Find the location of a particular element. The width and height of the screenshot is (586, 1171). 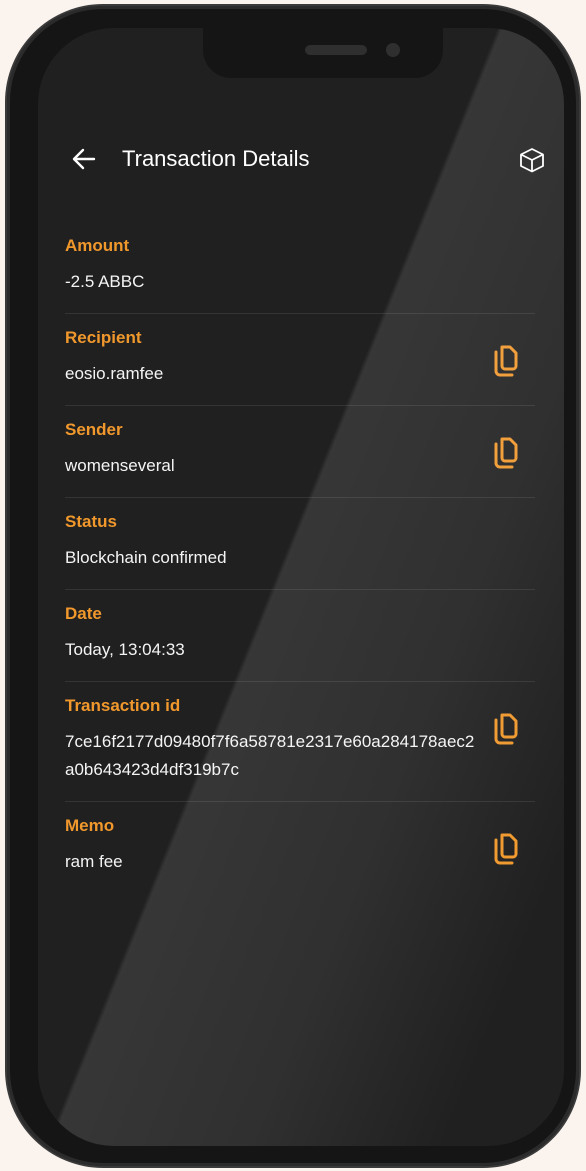

page-title: Transaction Details is located at coordinates (216, 158).